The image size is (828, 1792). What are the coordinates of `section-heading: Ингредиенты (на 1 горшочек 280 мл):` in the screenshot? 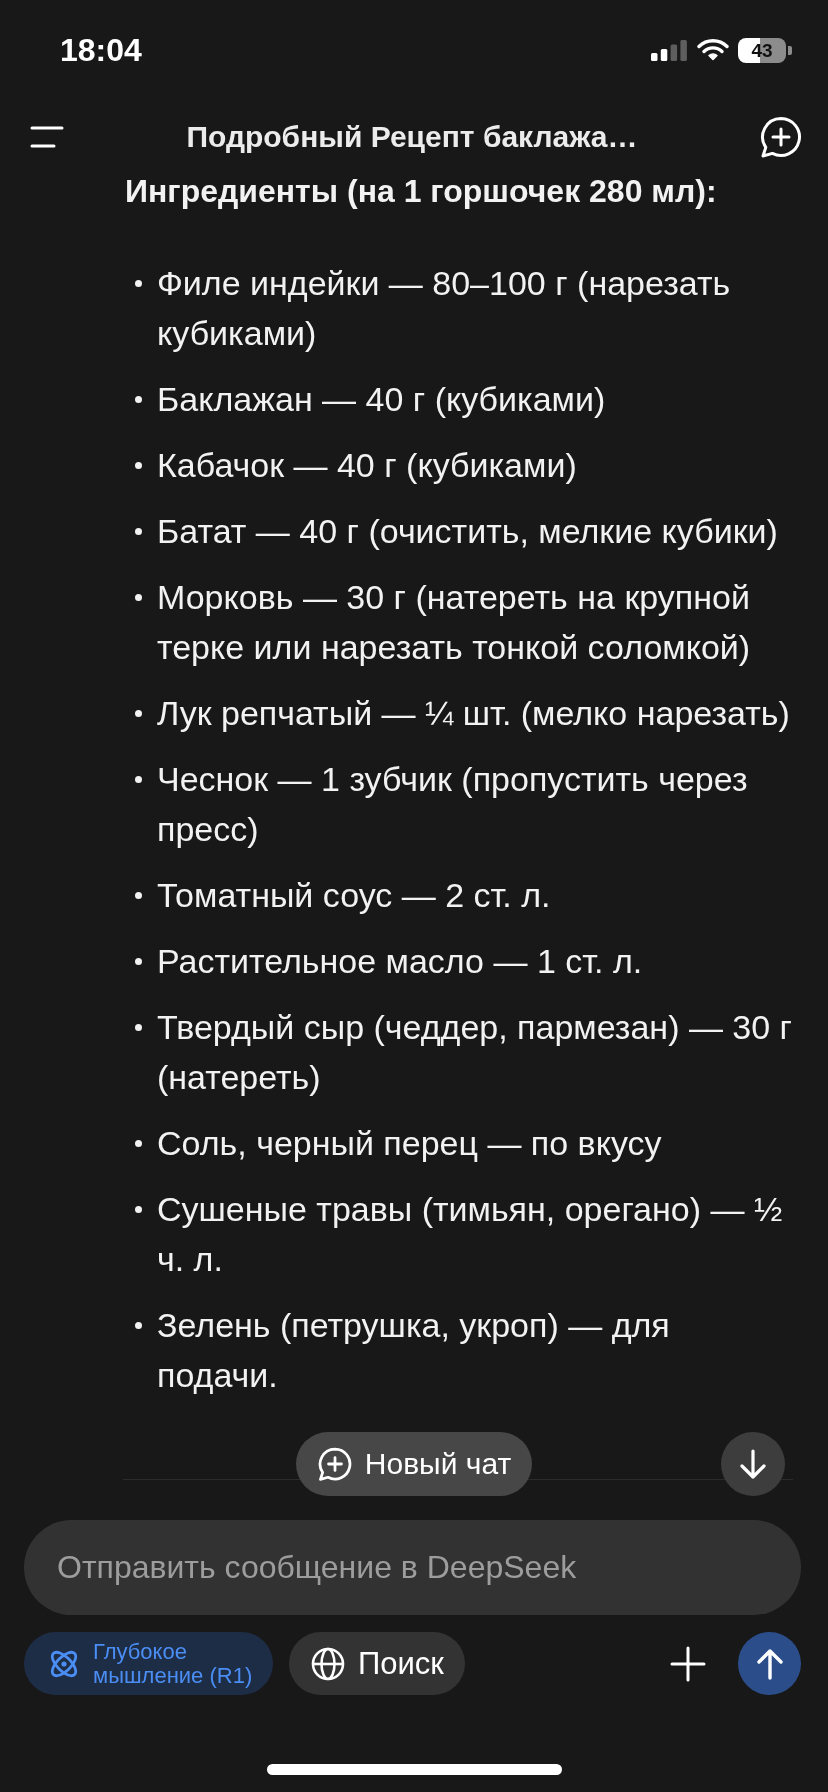 It's located at (421, 191).